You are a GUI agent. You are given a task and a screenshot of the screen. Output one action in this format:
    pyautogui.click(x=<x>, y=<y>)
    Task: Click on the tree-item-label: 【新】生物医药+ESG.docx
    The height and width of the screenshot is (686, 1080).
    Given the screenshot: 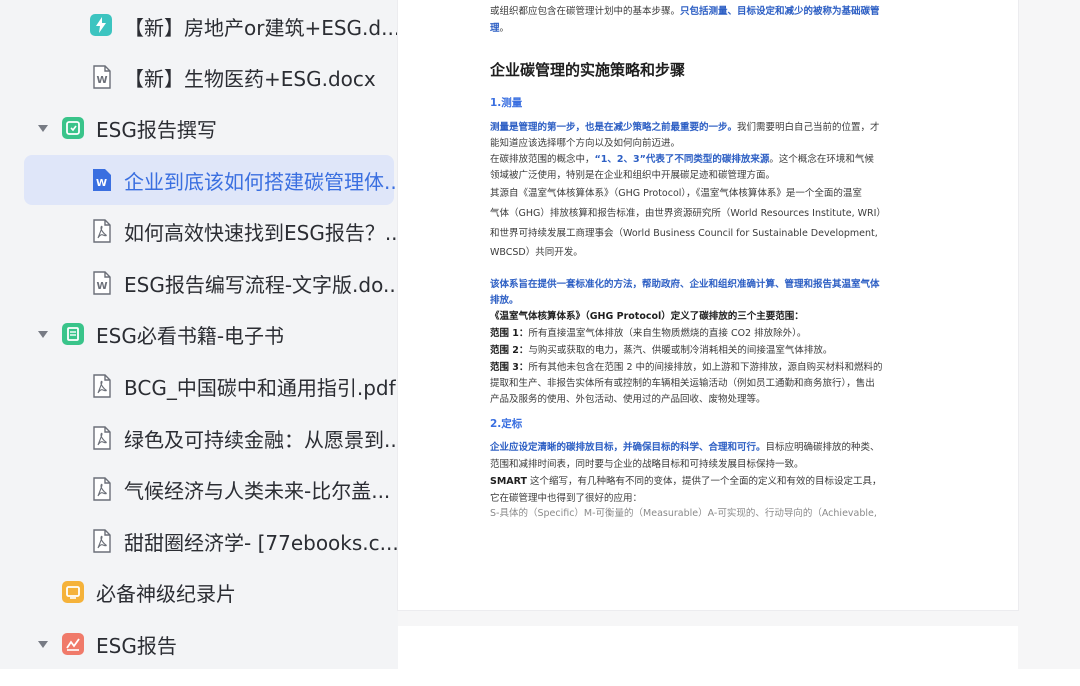 What is the action you would take?
    pyautogui.click(x=250, y=78)
    